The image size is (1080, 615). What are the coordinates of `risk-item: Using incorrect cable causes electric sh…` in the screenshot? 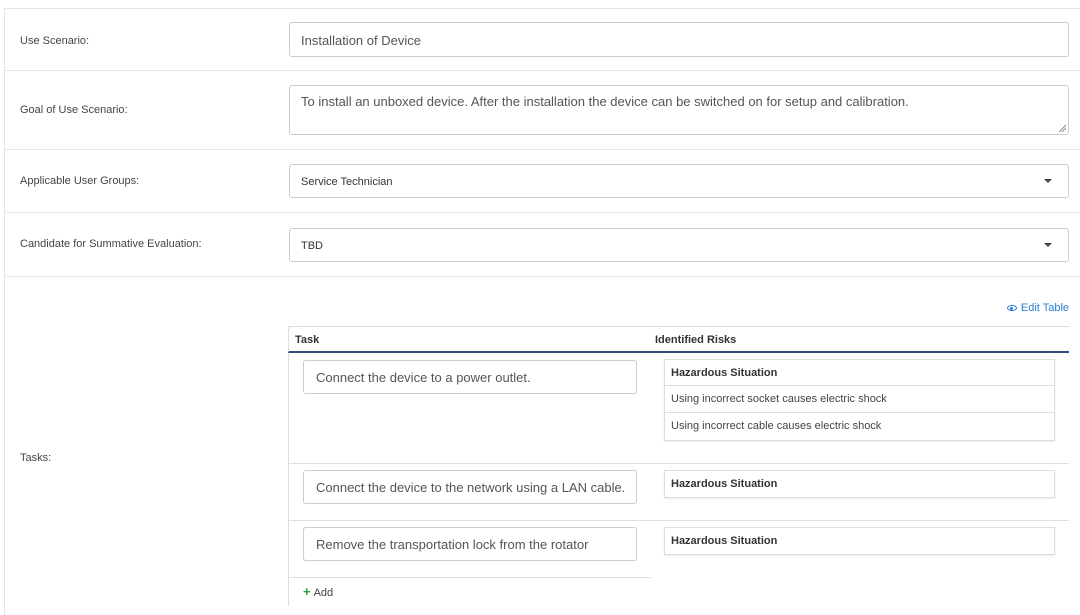 It's located at (859, 426).